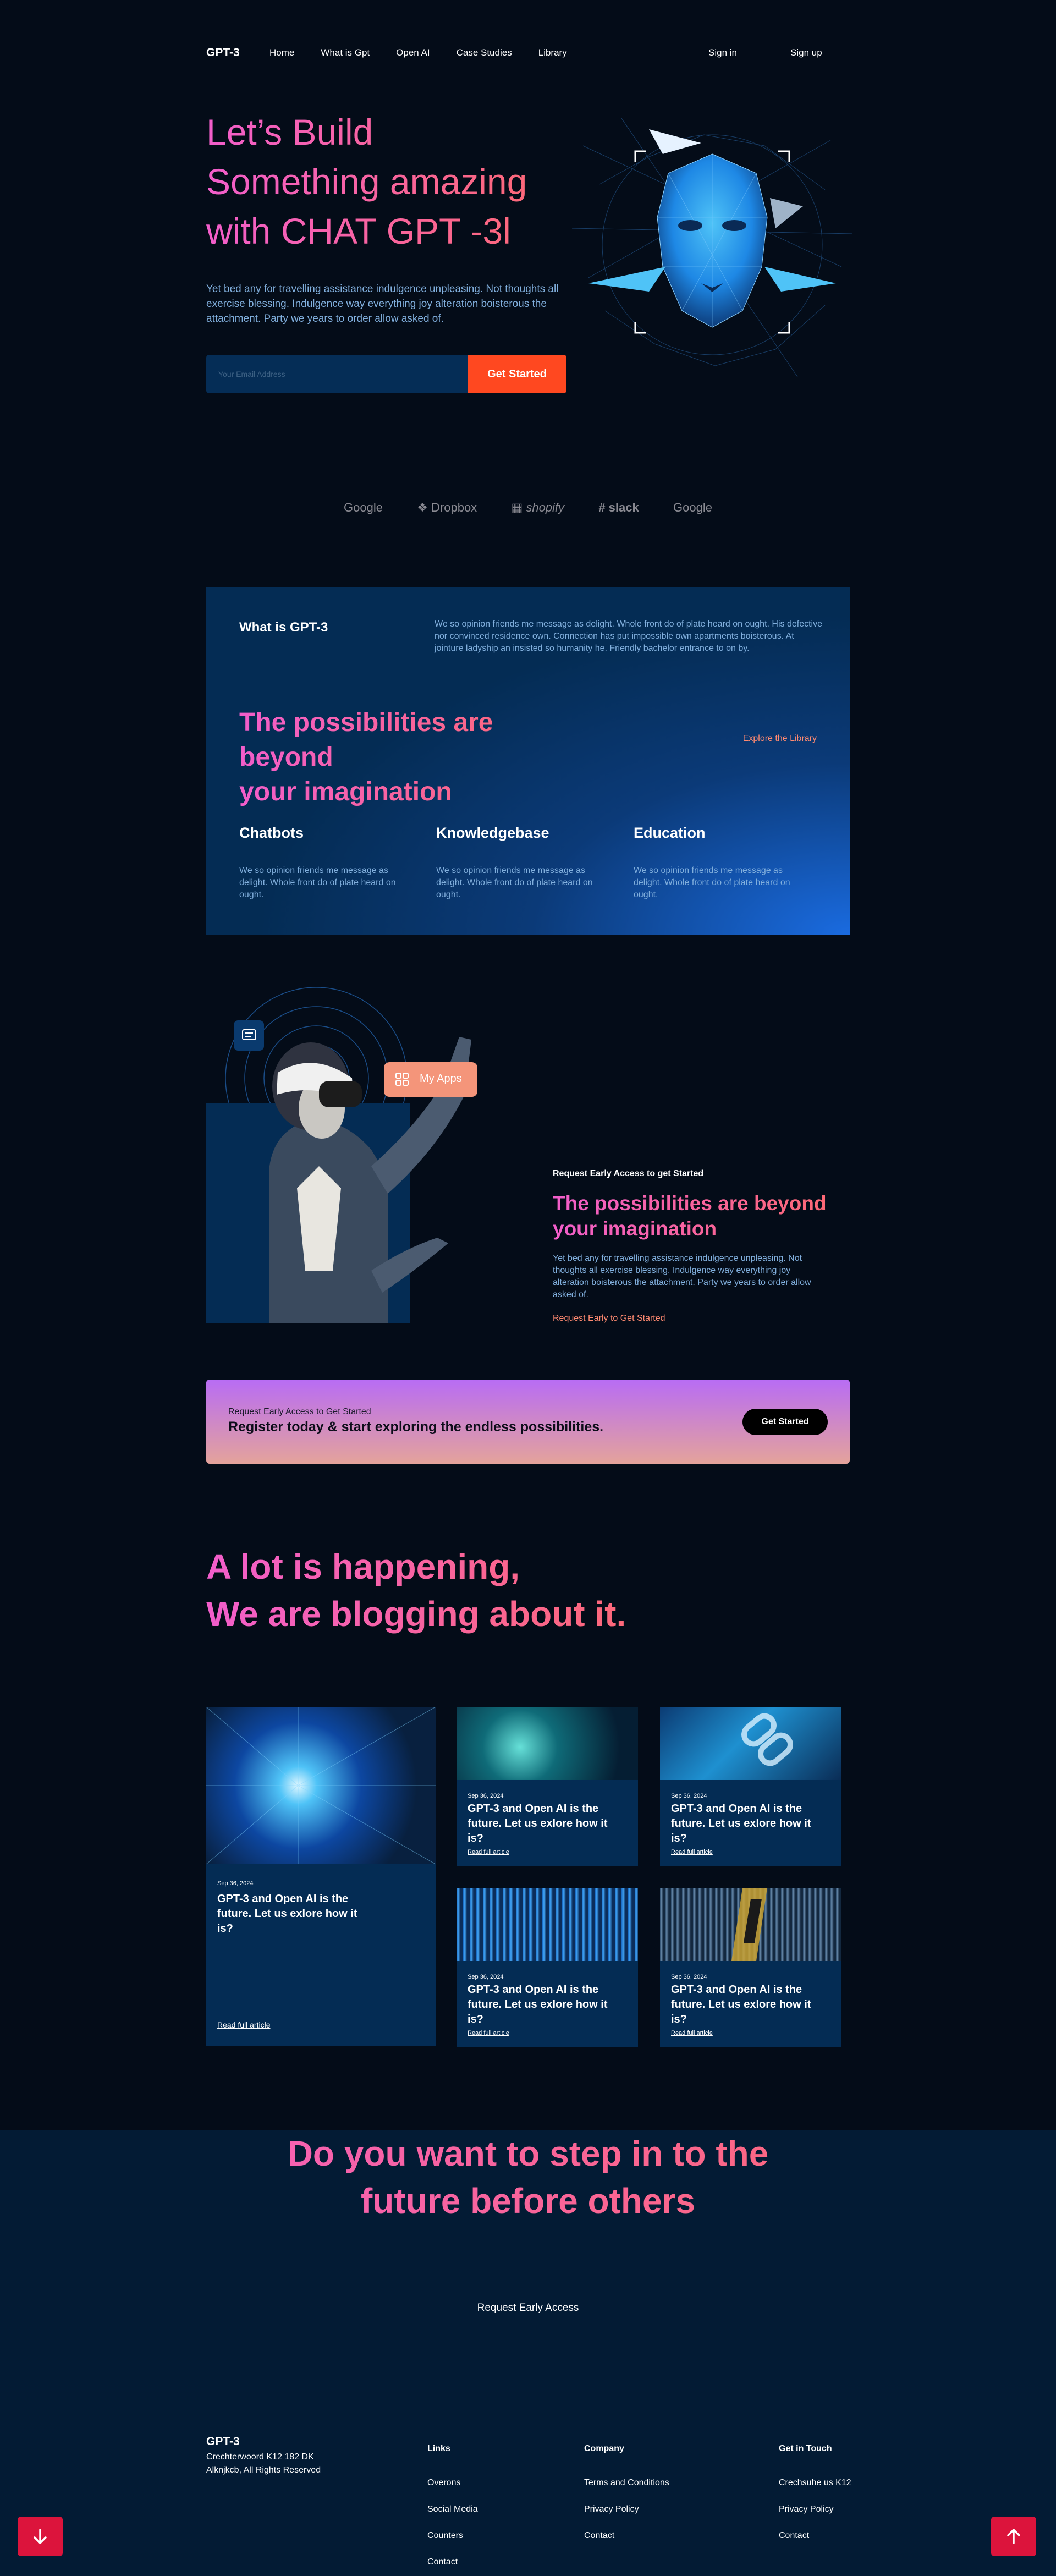 The width and height of the screenshot is (1056, 2576). I want to click on blog-heading-line-2: We are blogging about it., so click(416, 1614).